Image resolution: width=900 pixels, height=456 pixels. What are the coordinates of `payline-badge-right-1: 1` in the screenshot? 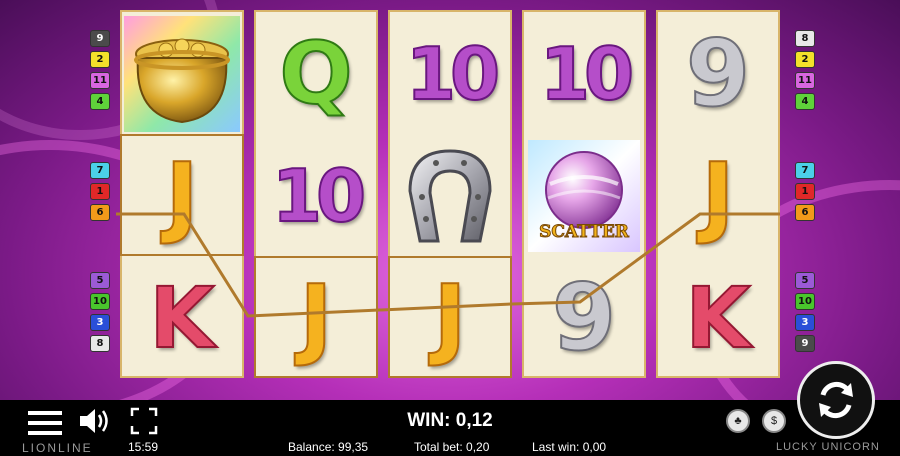 It's located at (805, 191).